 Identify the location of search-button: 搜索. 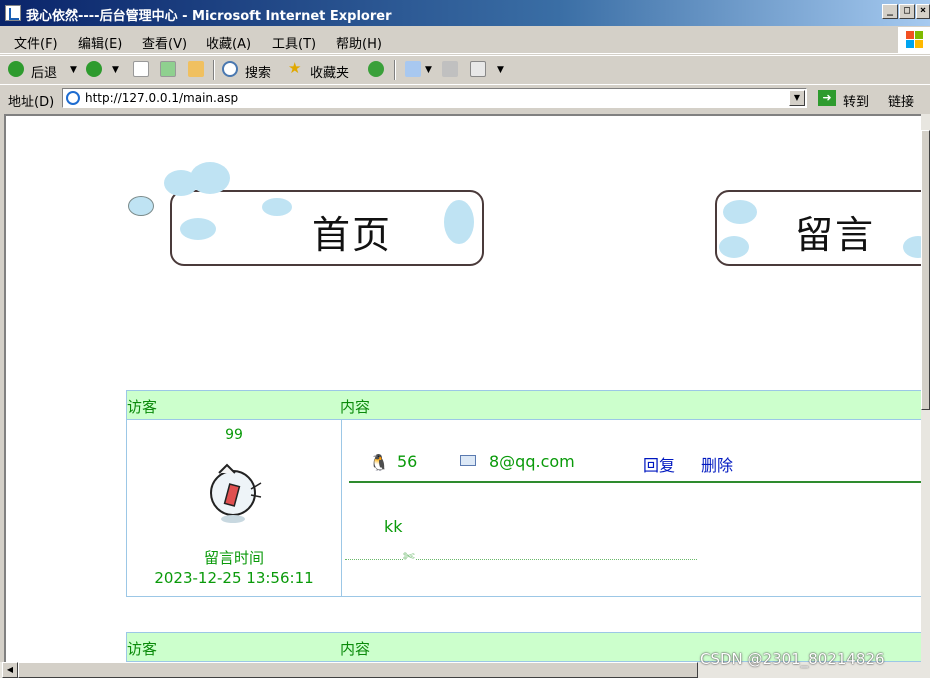
(258, 71).